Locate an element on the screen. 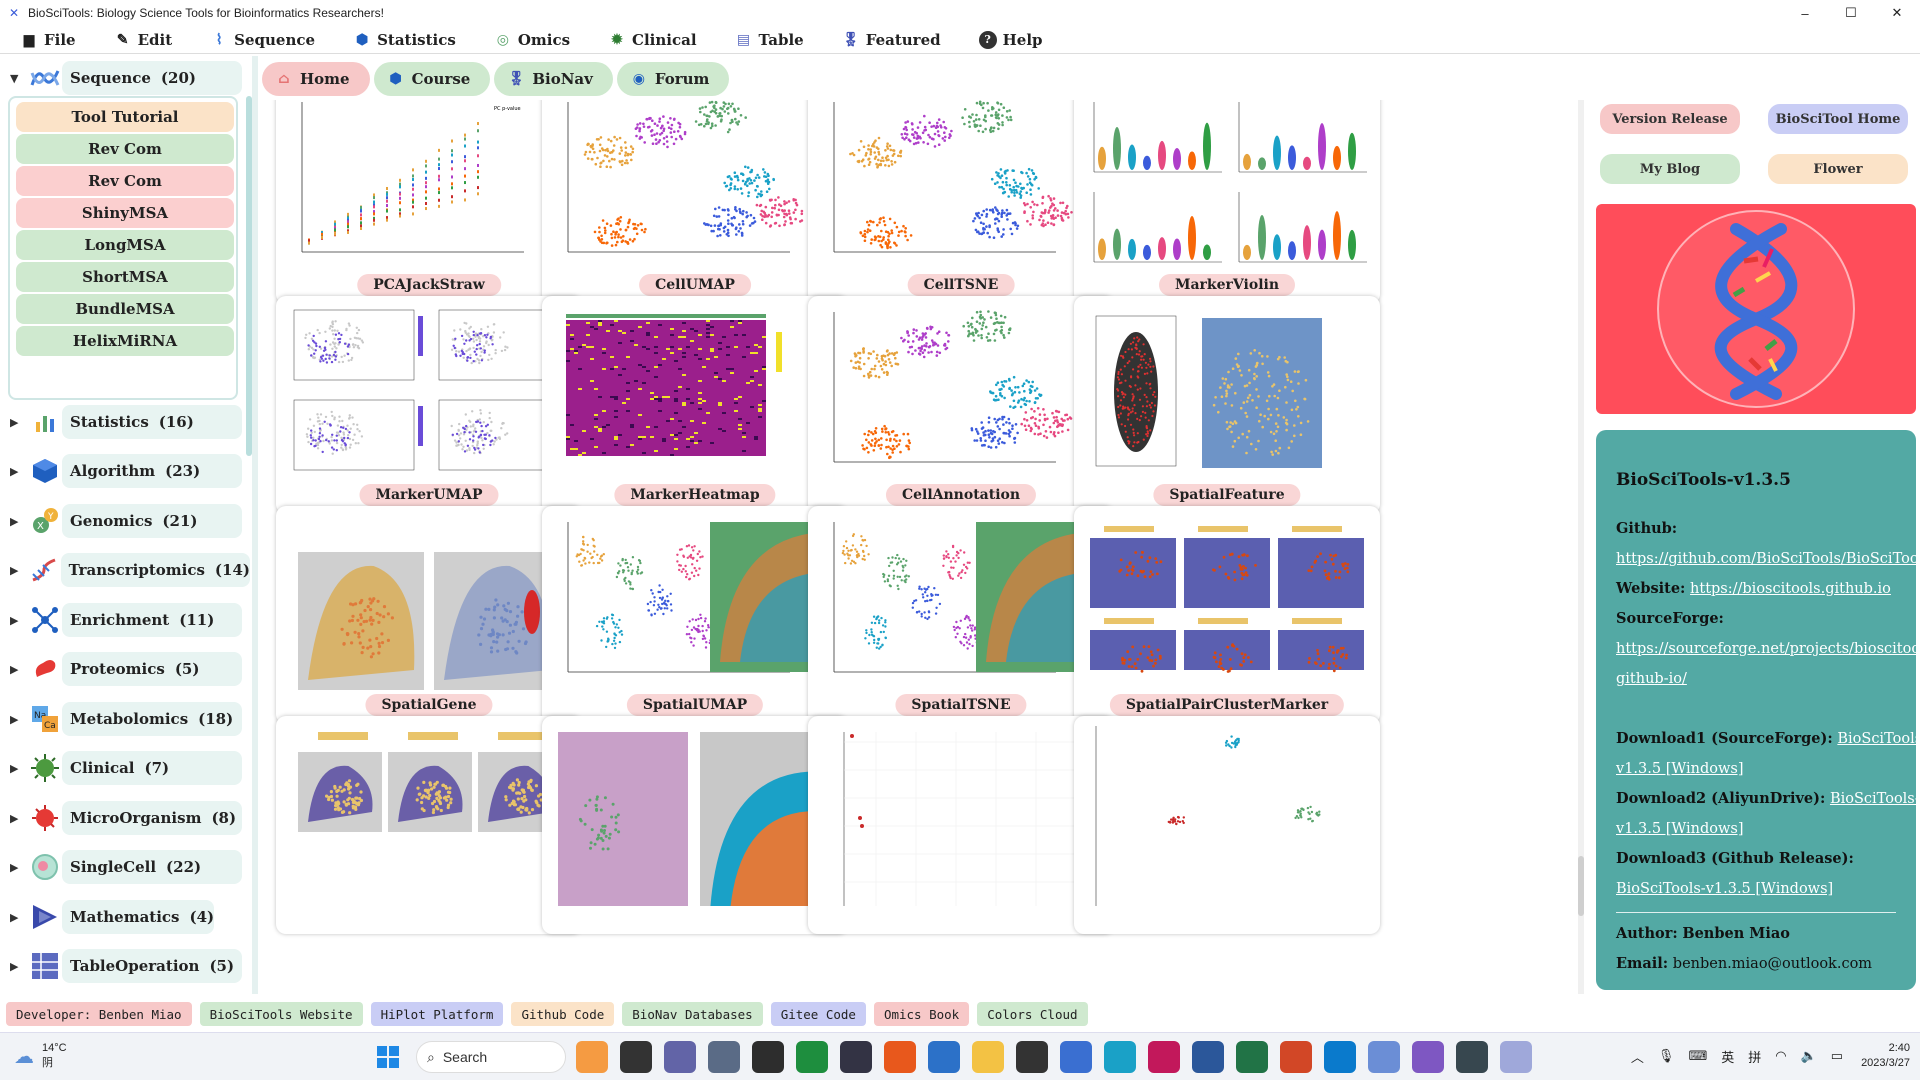 The width and height of the screenshot is (1920, 1080). scrollbar-thumb is located at coordinates (1581, 886).